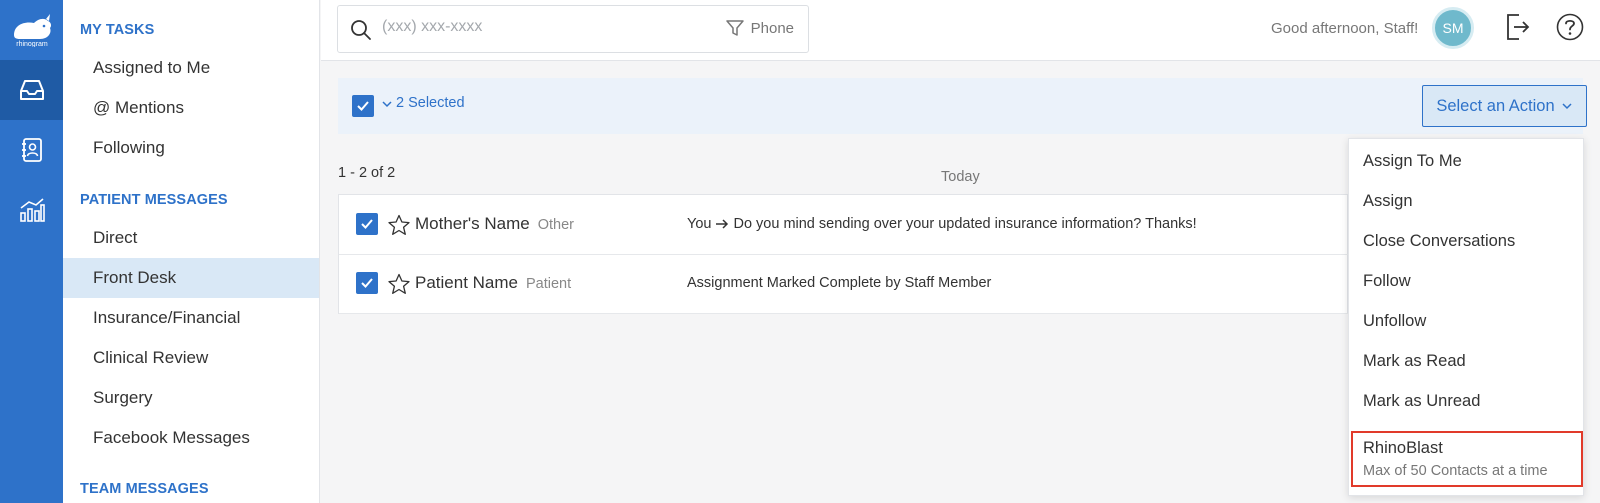  I want to click on rail-inbox, so click(31, 90).